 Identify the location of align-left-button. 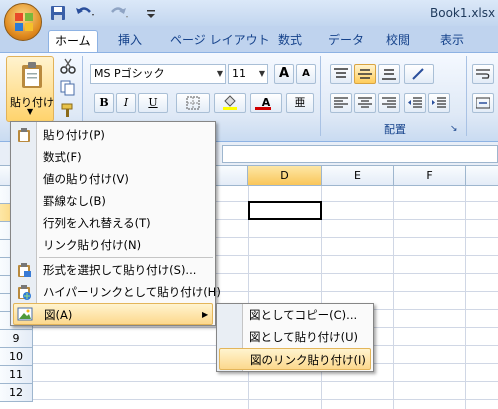
(341, 103).